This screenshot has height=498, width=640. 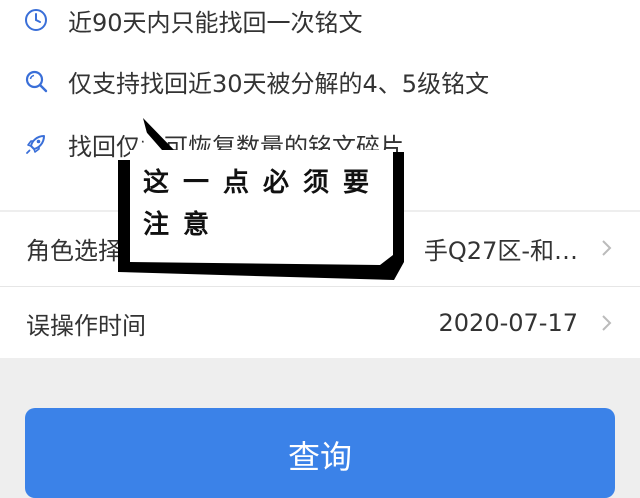 I want to click on time-select-row: 误操作时间 2020-07-17, so click(x=320, y=322).